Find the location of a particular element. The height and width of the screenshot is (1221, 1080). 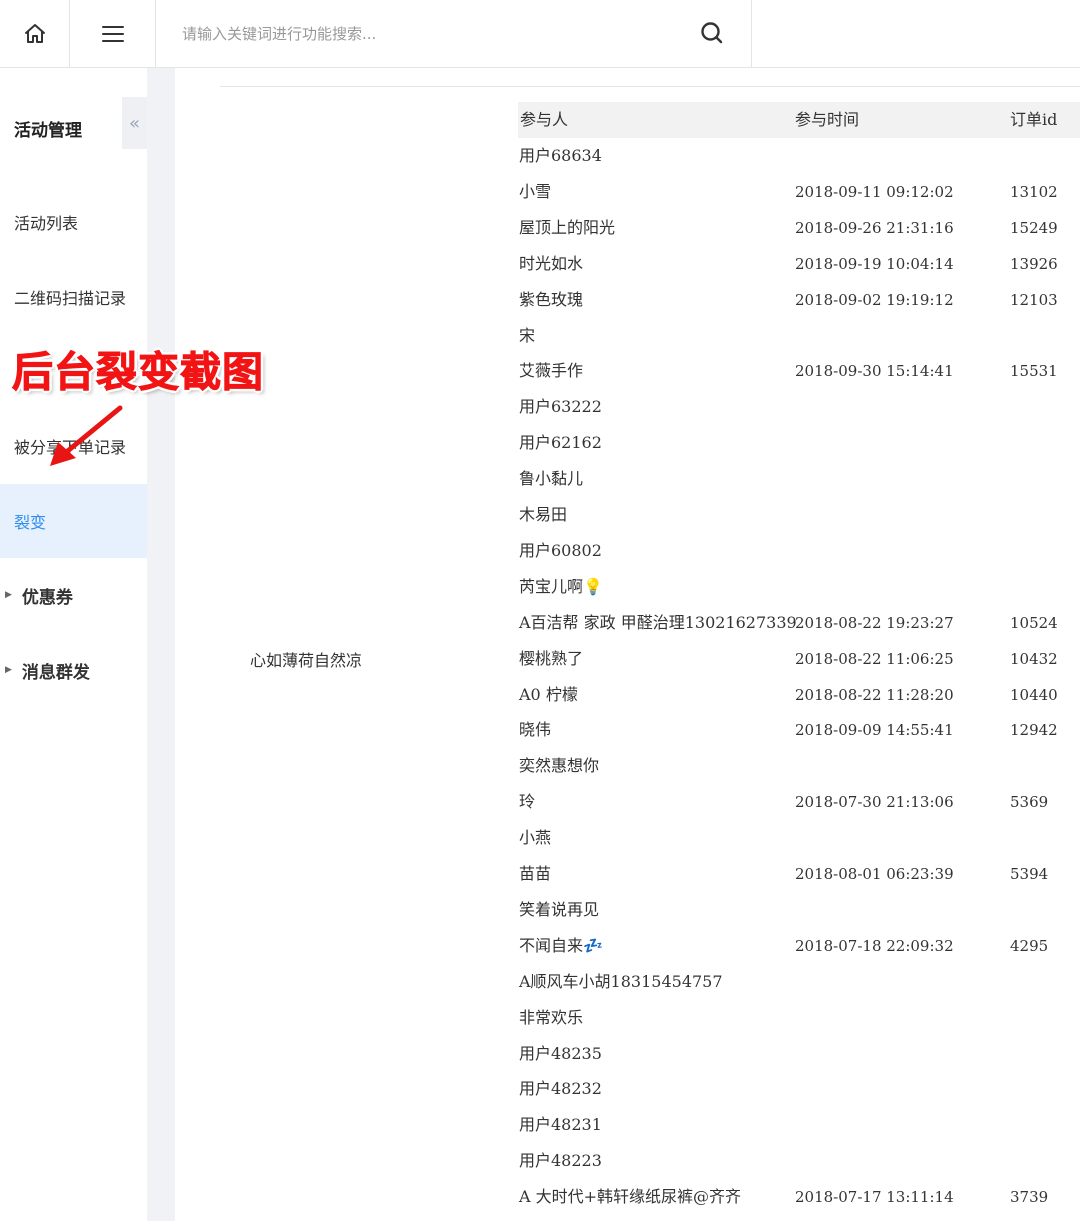

participant-name: 奕然惠想你 is located at coordinates (559, 765).